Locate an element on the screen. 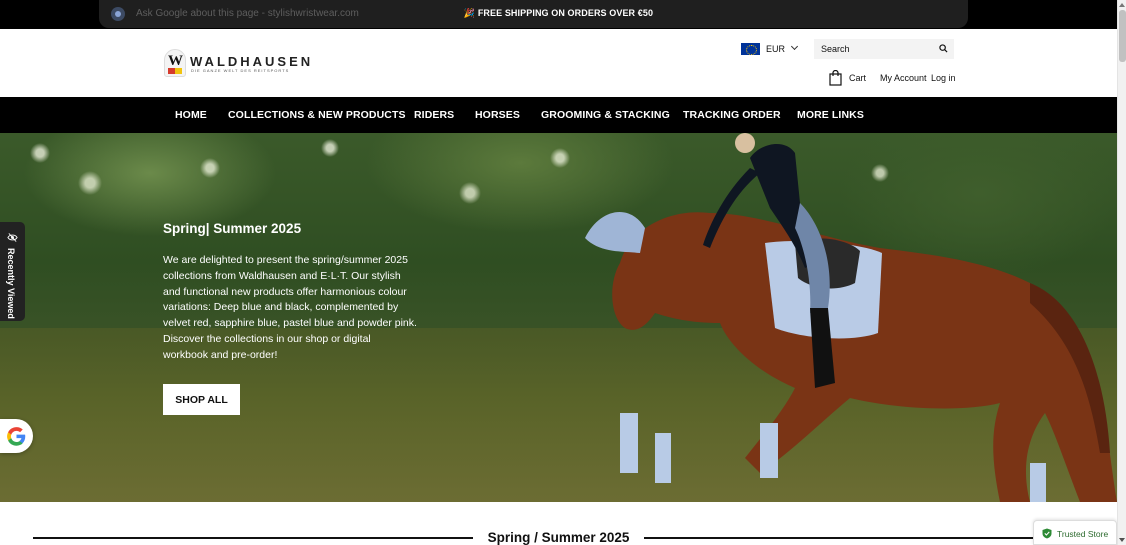 The width and height of the screenshot is (1126, 545). nav-item-more-links: MORE LINKS is located at coordinates (830, 115).